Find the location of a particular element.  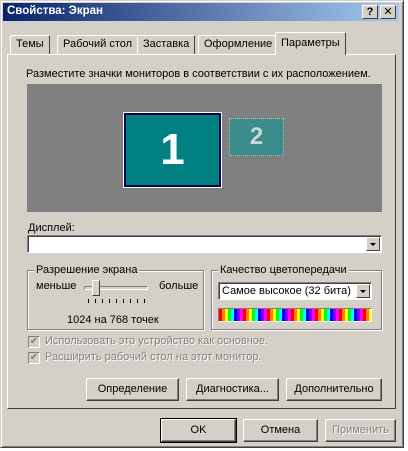

monitor-number: 1 is located at coordinates (172, 149).